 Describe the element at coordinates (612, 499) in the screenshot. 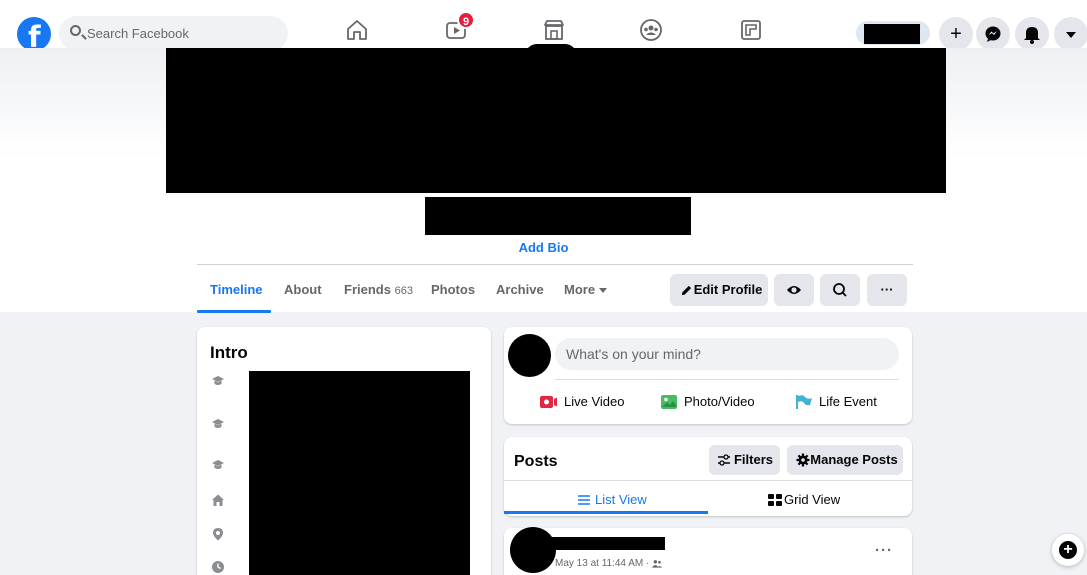

I see `list-view-tab: List View` at that location.